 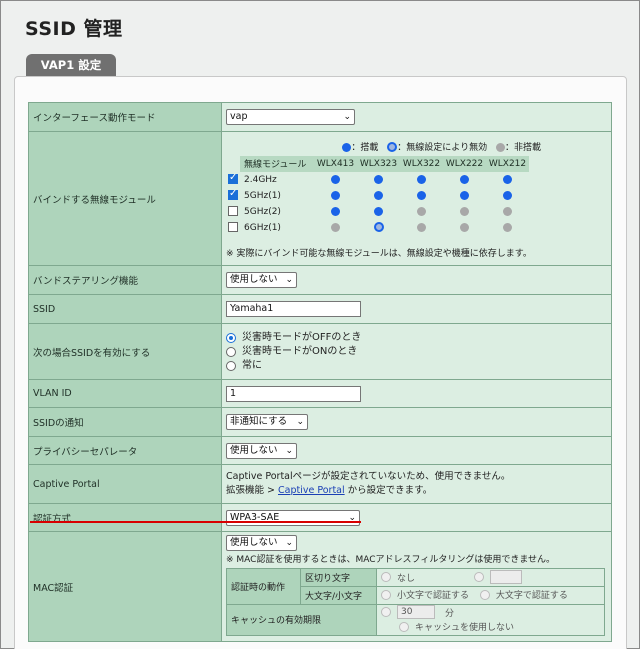 I want to click on mac-auth-label: MAC認証, so click(x=125, y=586).